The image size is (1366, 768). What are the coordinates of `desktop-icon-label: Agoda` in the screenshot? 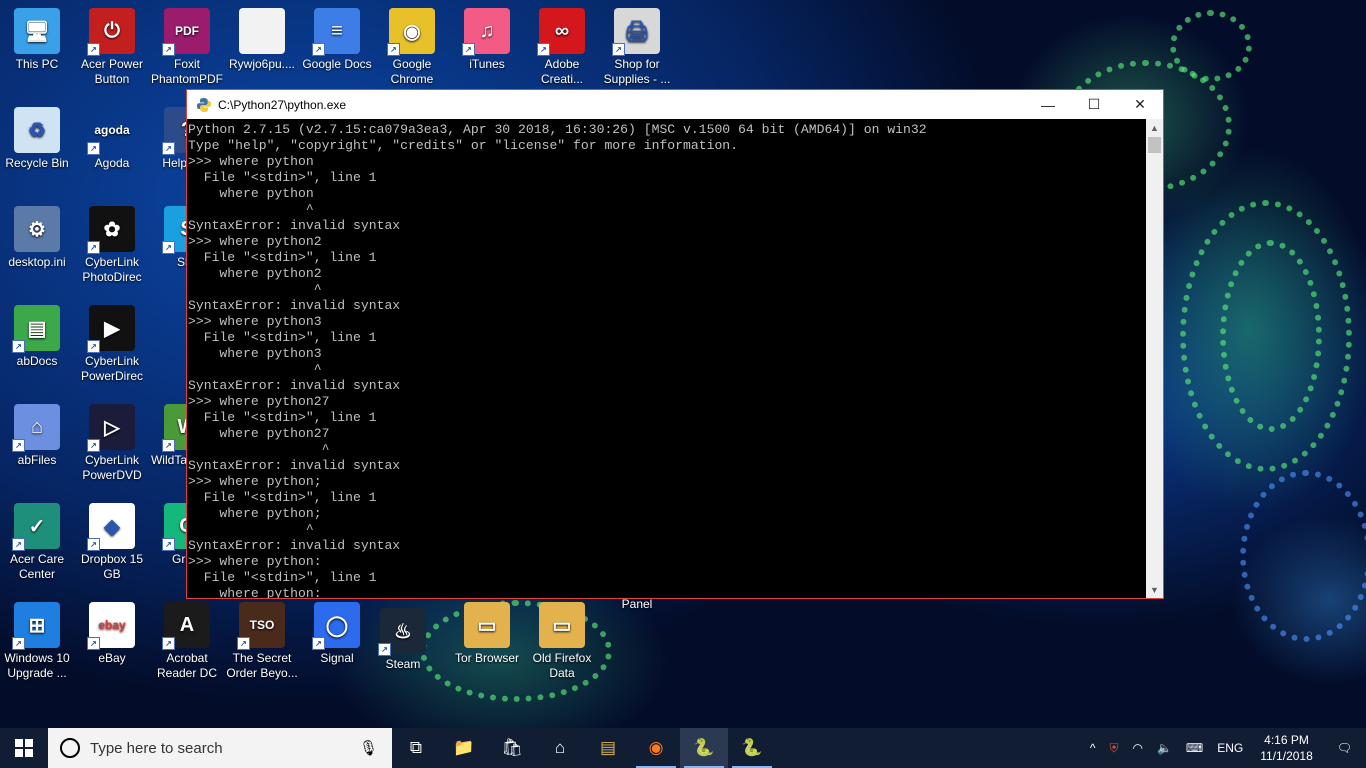 It's located at (112, 163).